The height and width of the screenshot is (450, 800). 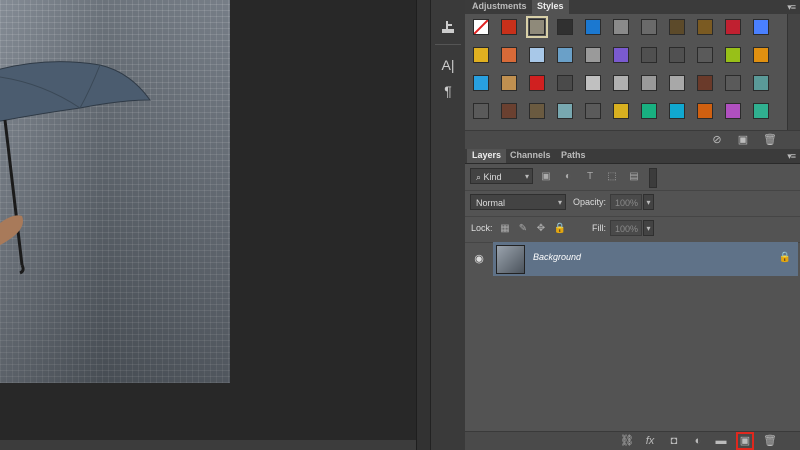 What do you see at coordinates (626, 228) in the screenshot?
I see `fill-input: 100%` at bounding box center [626, 228].